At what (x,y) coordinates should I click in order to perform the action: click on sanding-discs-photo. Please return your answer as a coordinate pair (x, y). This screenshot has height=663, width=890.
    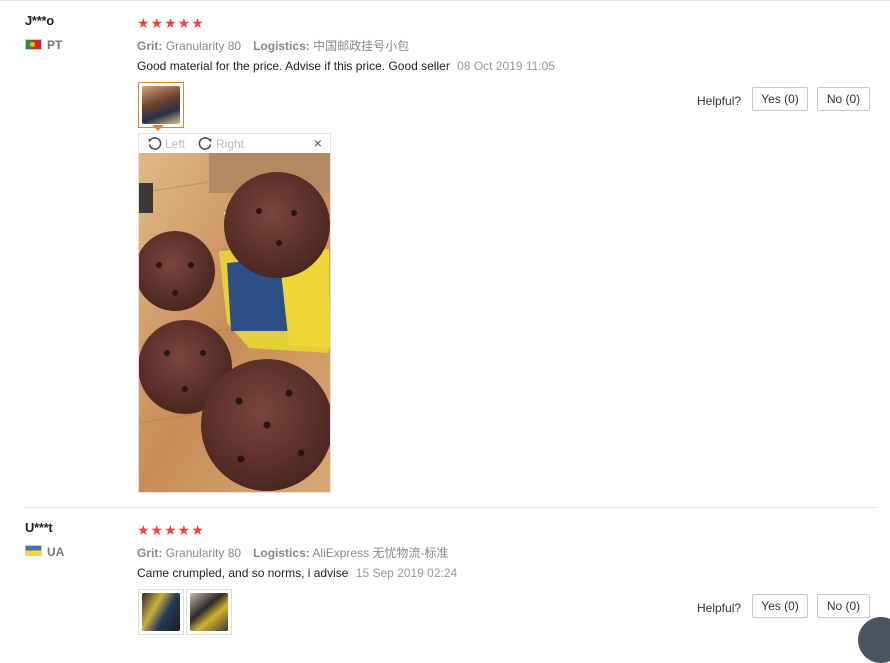
    Looking at the image, I should click on (234, 322).